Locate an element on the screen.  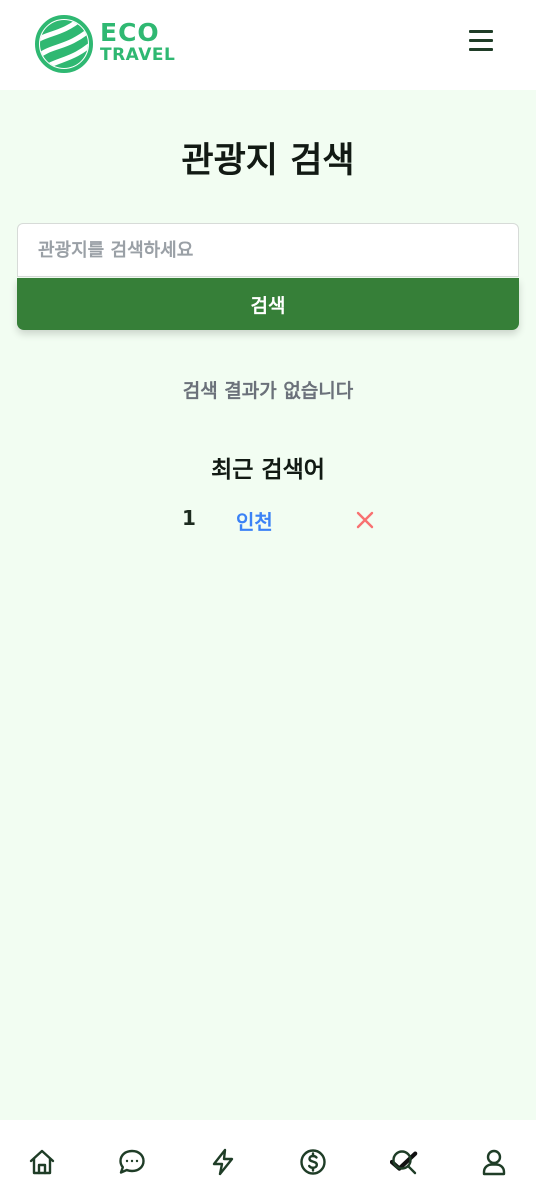
recent-search-rank: 1 is located at coordinates (189, 518).